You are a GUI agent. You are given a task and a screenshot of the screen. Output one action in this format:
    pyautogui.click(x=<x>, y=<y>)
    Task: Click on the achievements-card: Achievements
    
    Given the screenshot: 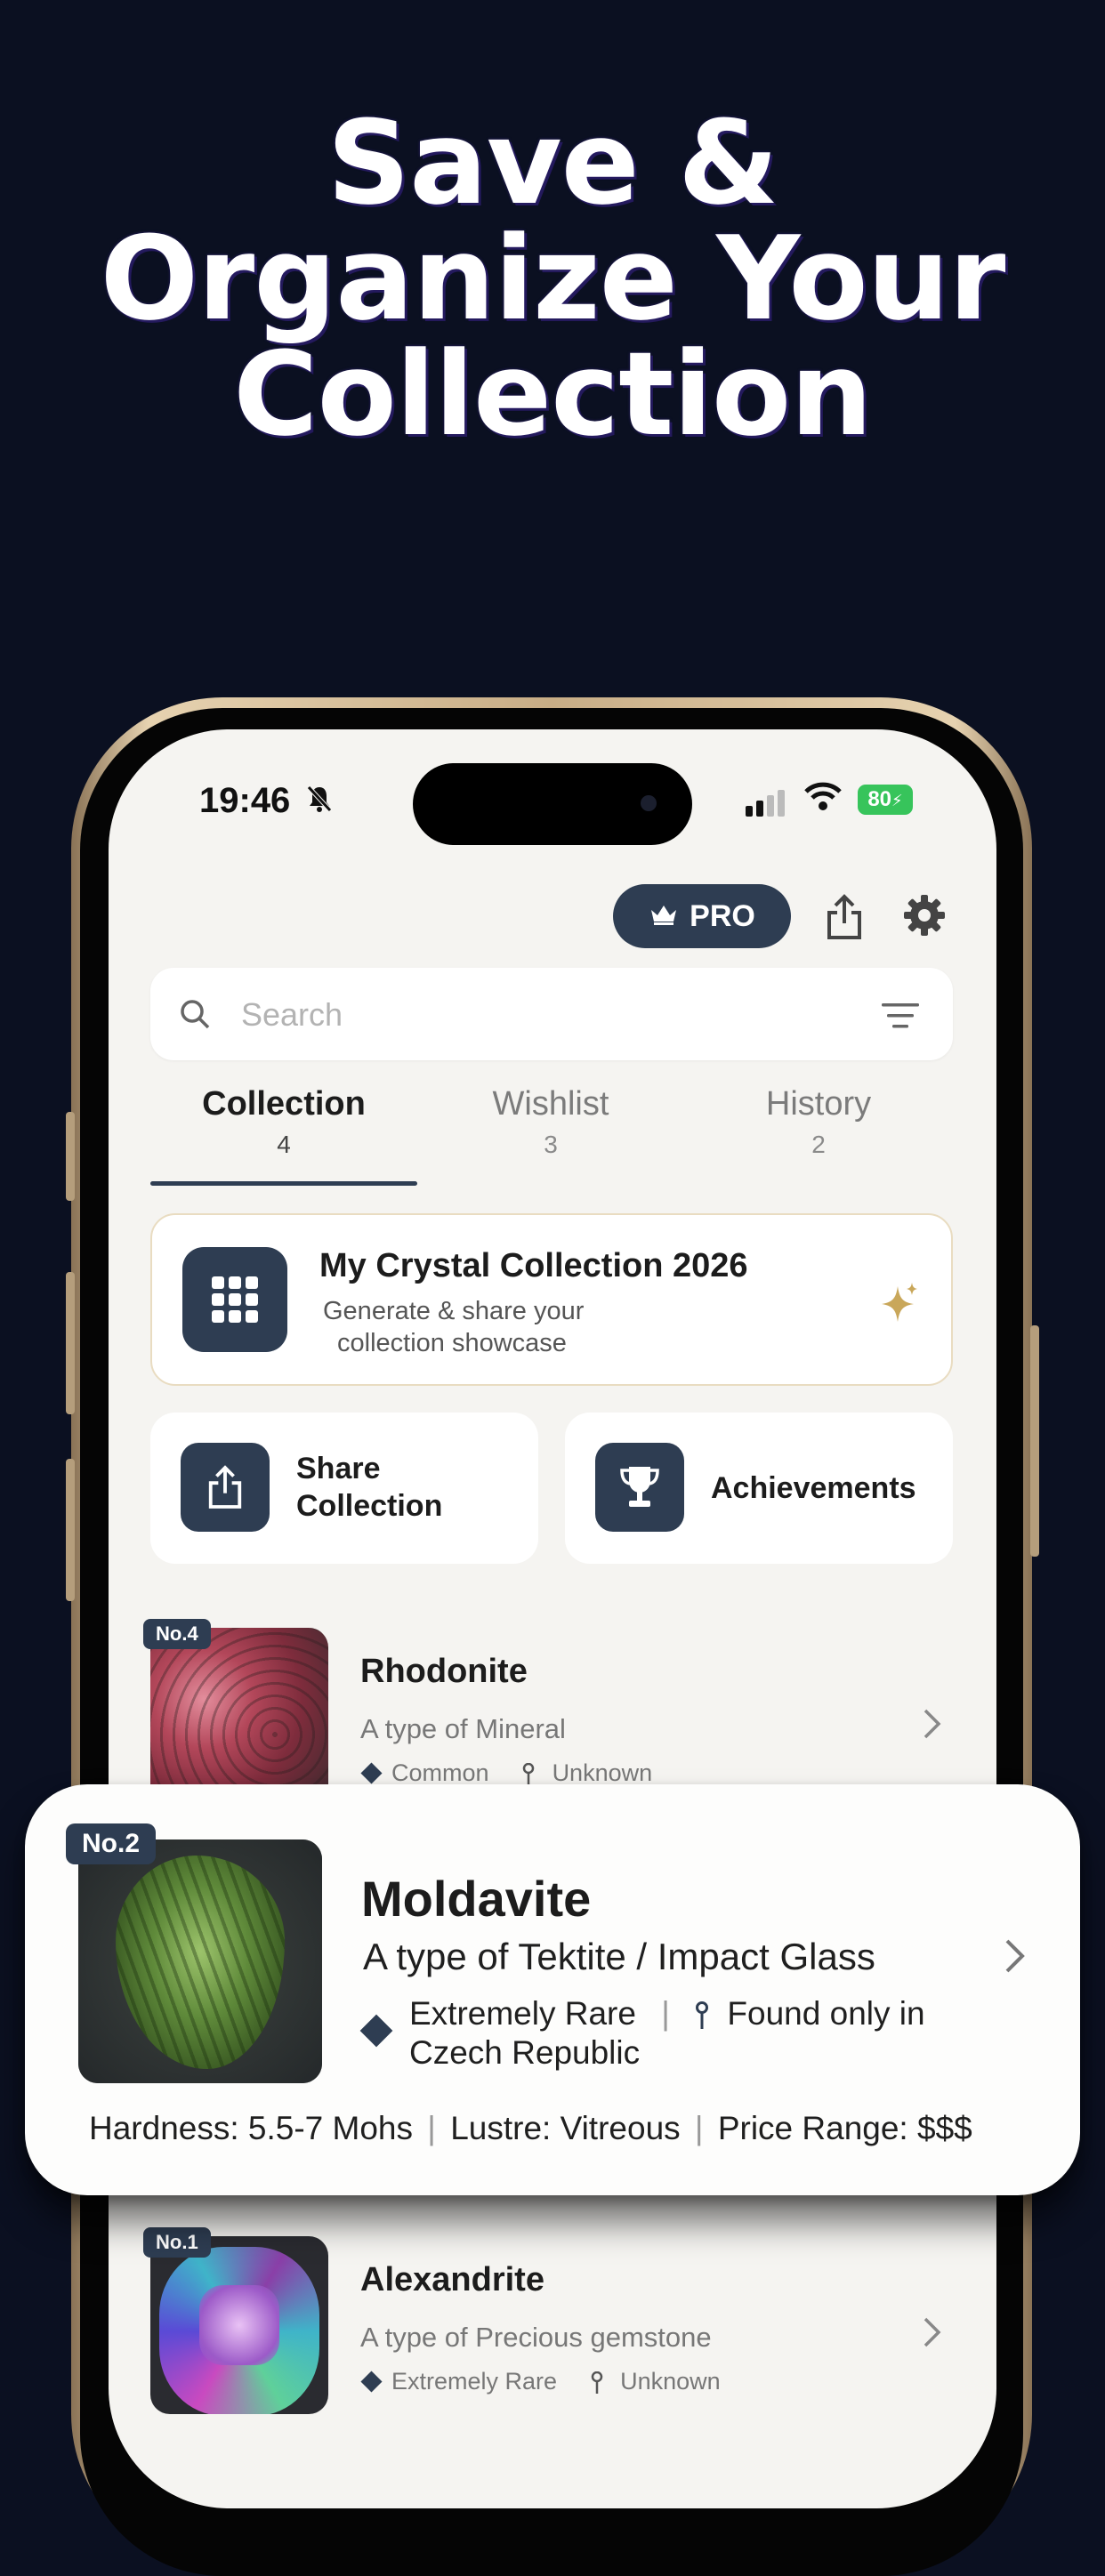 What is the action you would take?
    pyautogui.click(x=759, y=1488)
    